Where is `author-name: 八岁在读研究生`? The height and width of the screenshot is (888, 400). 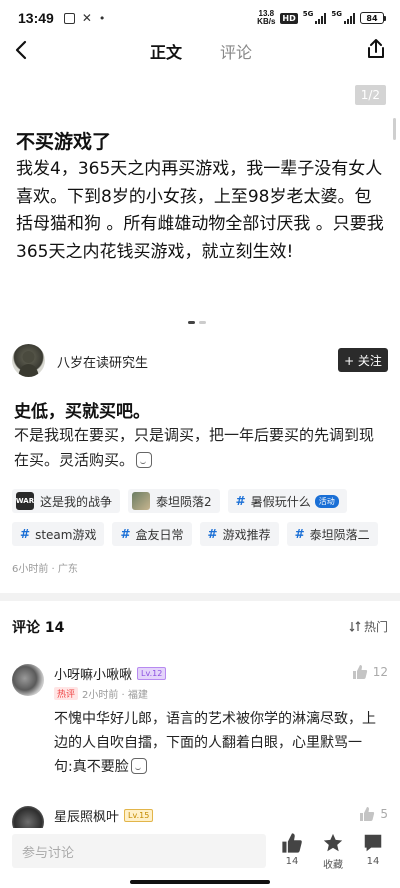 author-name: 八岁在读研究生 is located at coordinates (102, 361).